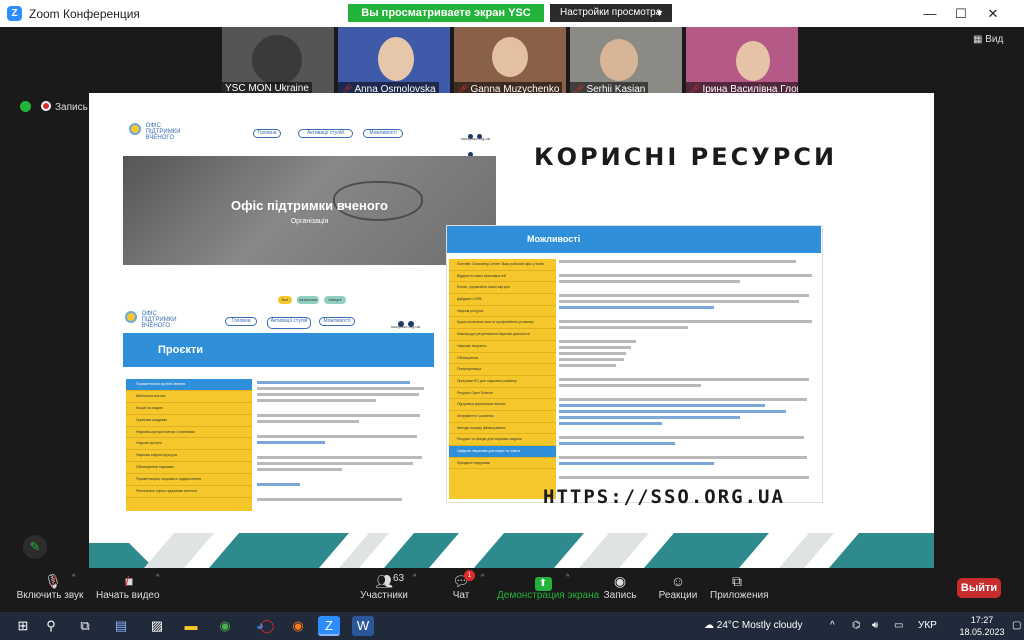  What do you see at coordinates (620, 581) in the screenshot?
I see `record-icon: ◉` at bounding box center [620, 581].